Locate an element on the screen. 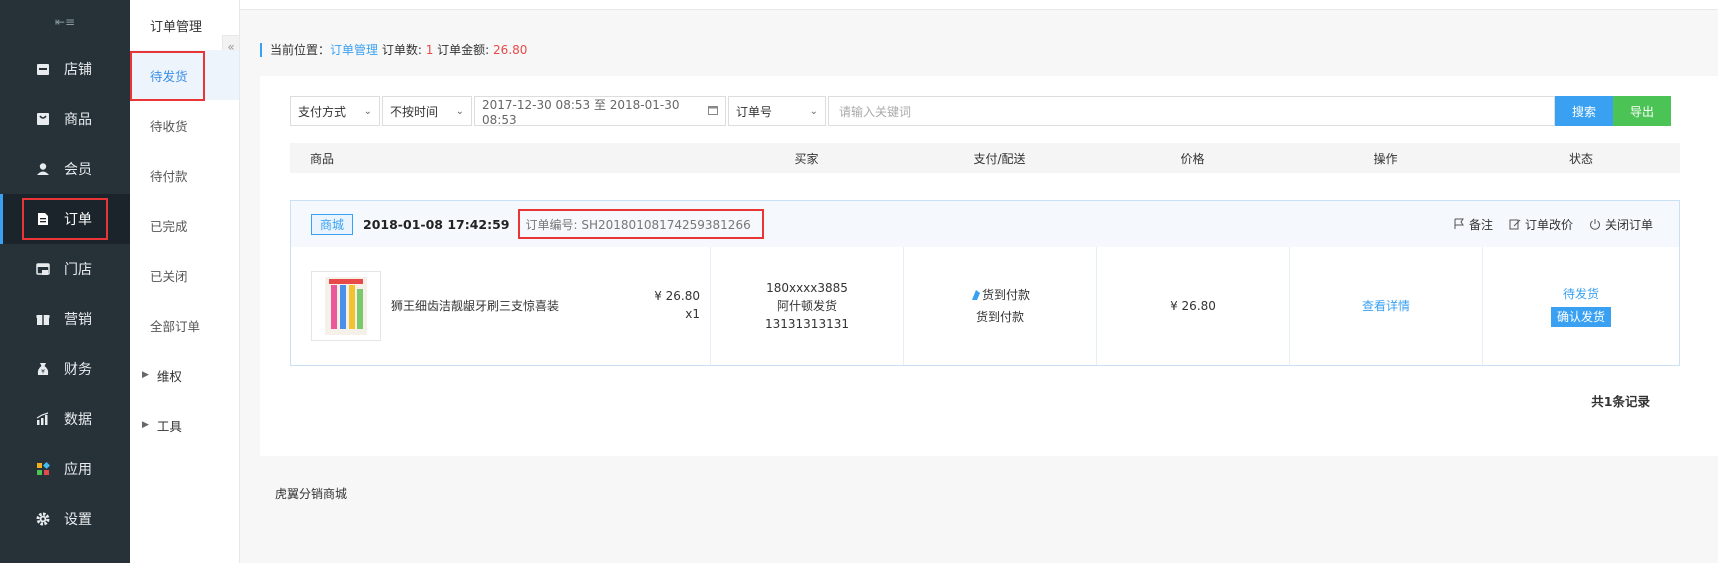 Image resolution: width=1718 pixels, height=563 pixels. buyer-cell: 180xxxx3885 阿什顿发货 13131313131 is located at coordinates (807, 306).